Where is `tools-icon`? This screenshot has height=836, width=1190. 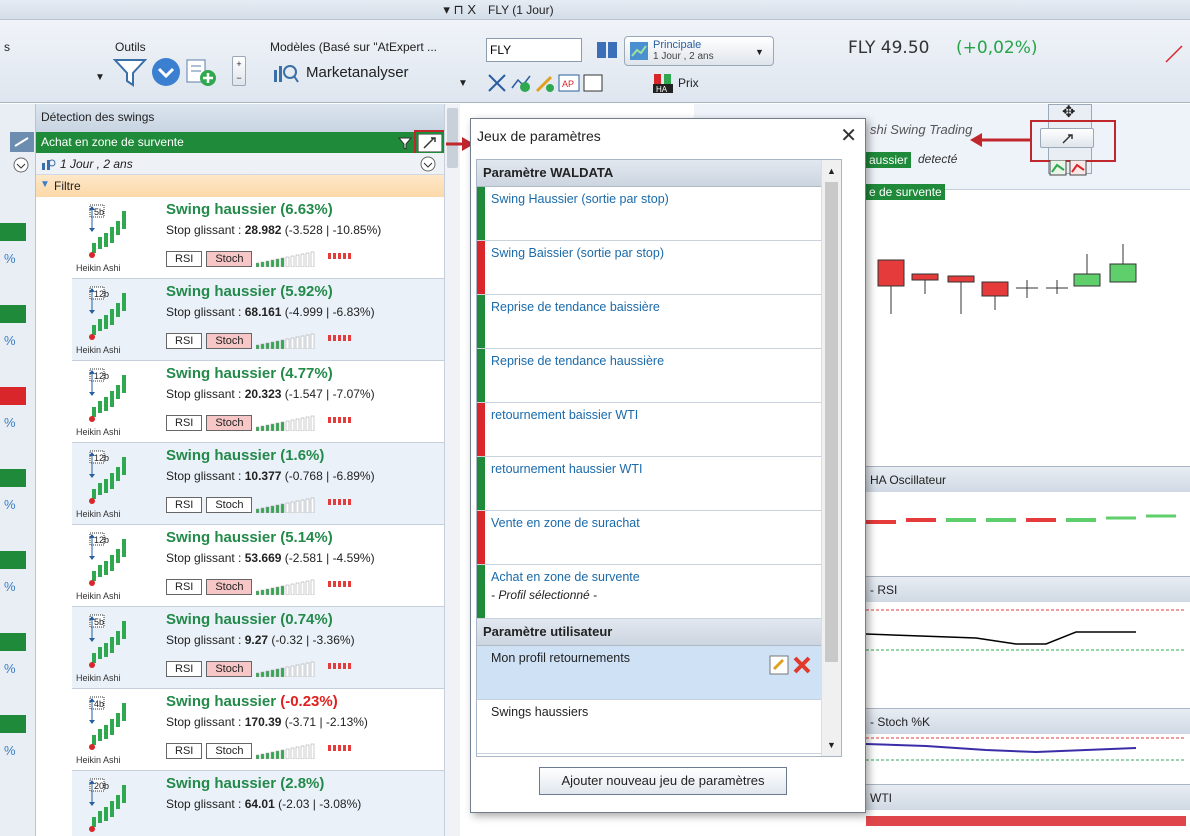 tools-icon is located at coordinates (497, 83).